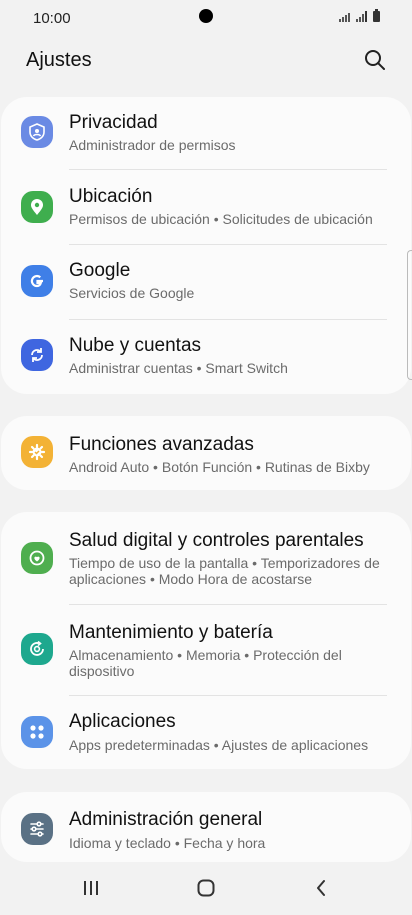 This screenshot has height=915, width=412. Describe the element at coordinates (37, 207) in the screenshot. I see `location-pin-icon` at that location.